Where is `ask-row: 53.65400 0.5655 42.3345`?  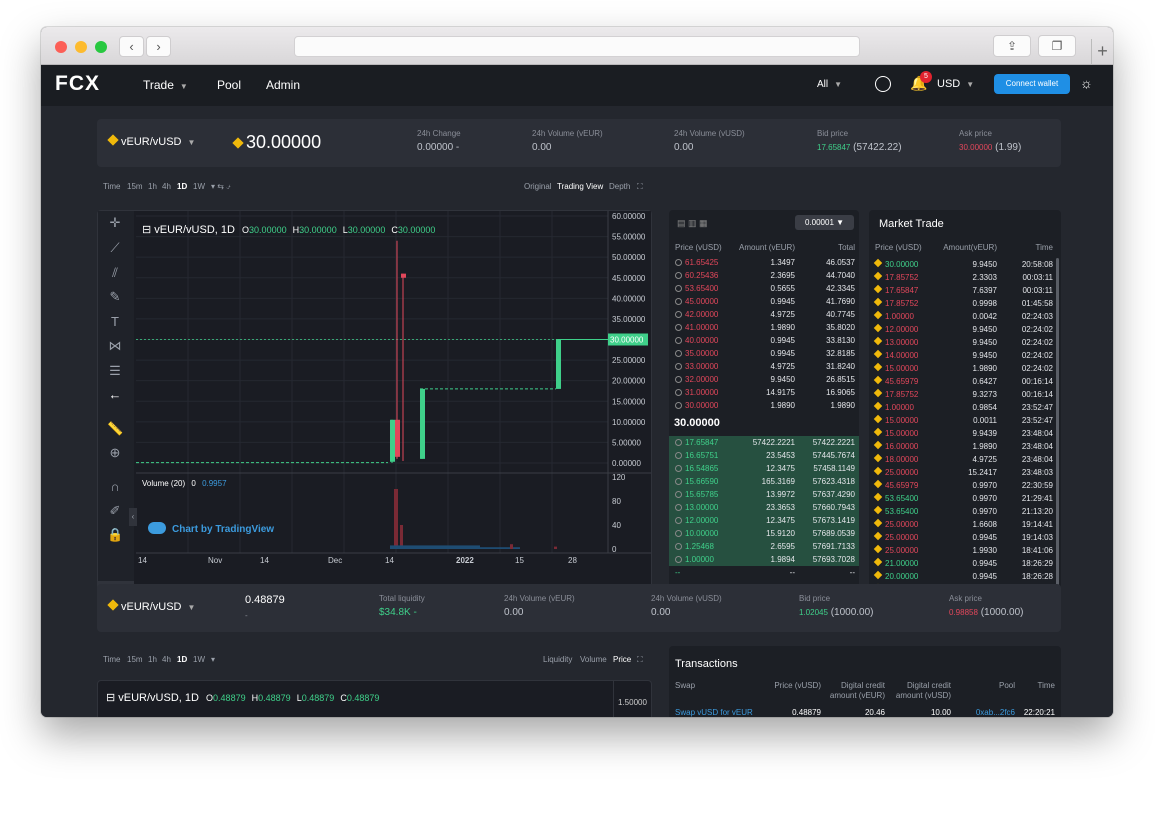
ask-row: 53.65400 0.5655 42.3345 is located at coordinates (764, 288).